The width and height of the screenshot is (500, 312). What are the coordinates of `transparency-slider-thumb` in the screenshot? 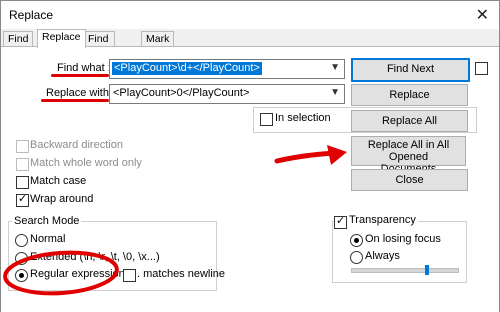 It's located at (427, 270).